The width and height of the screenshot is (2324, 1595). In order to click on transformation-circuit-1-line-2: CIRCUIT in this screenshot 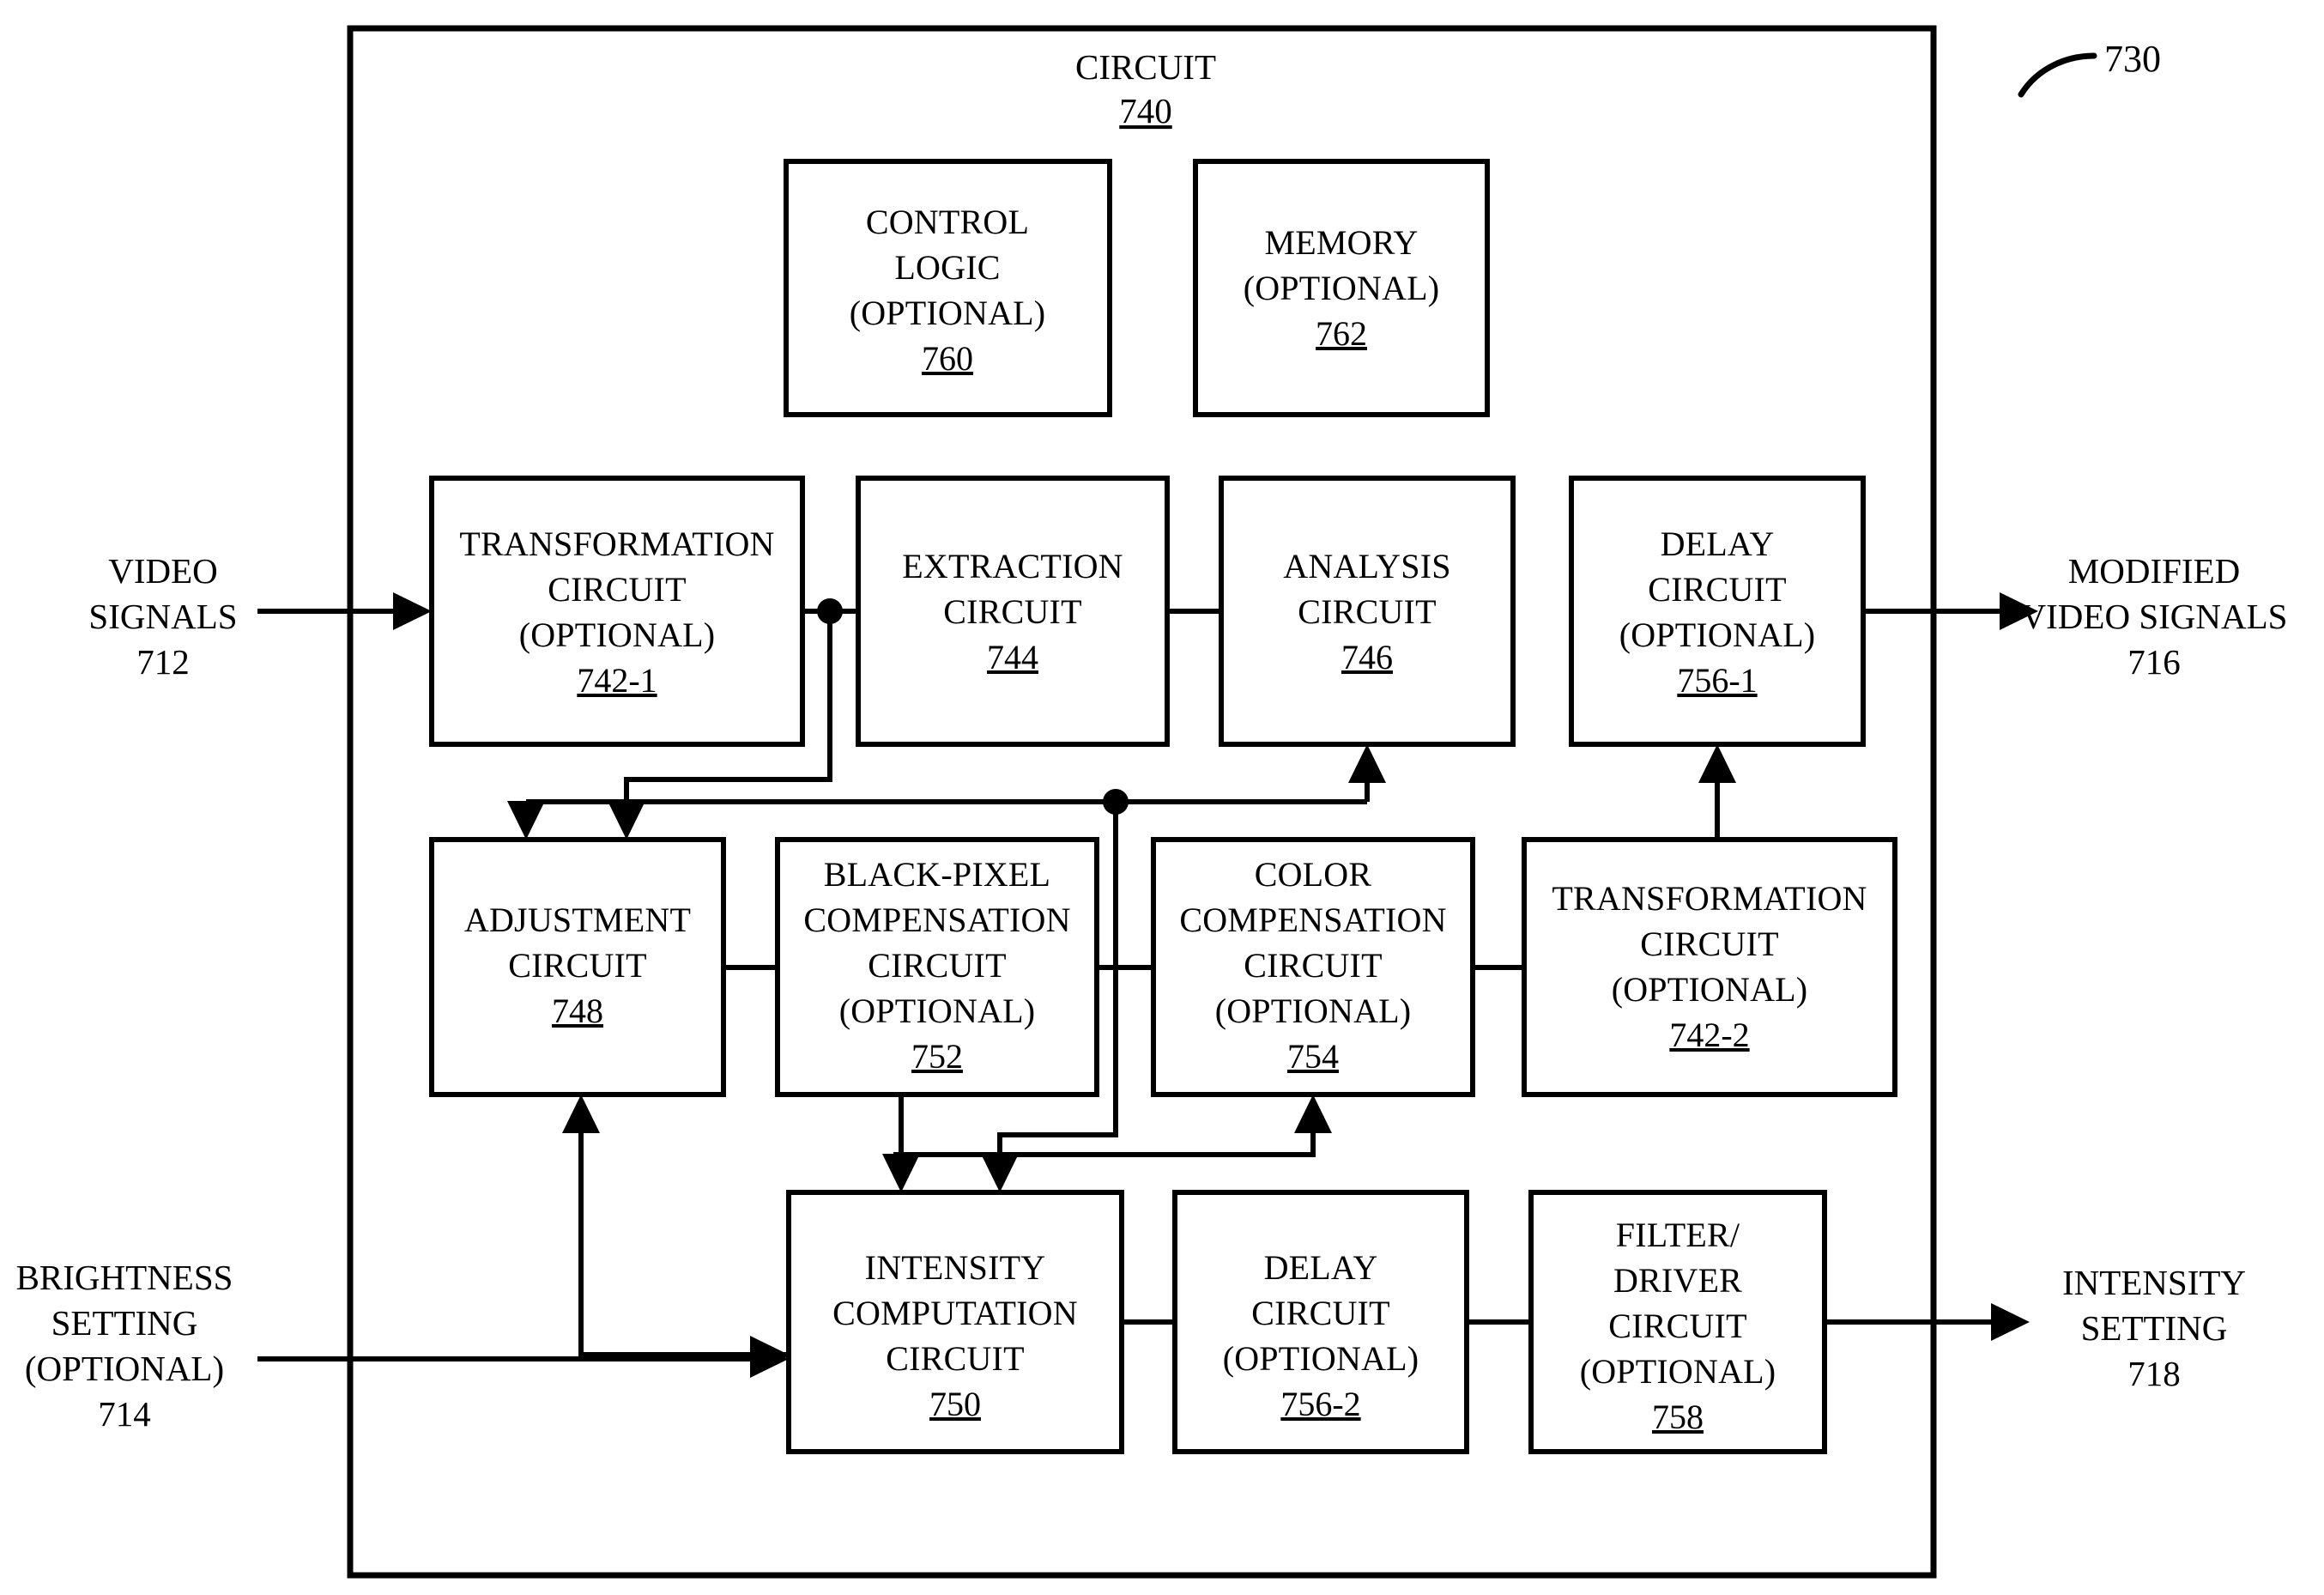, I will do `click(617, 589)`.